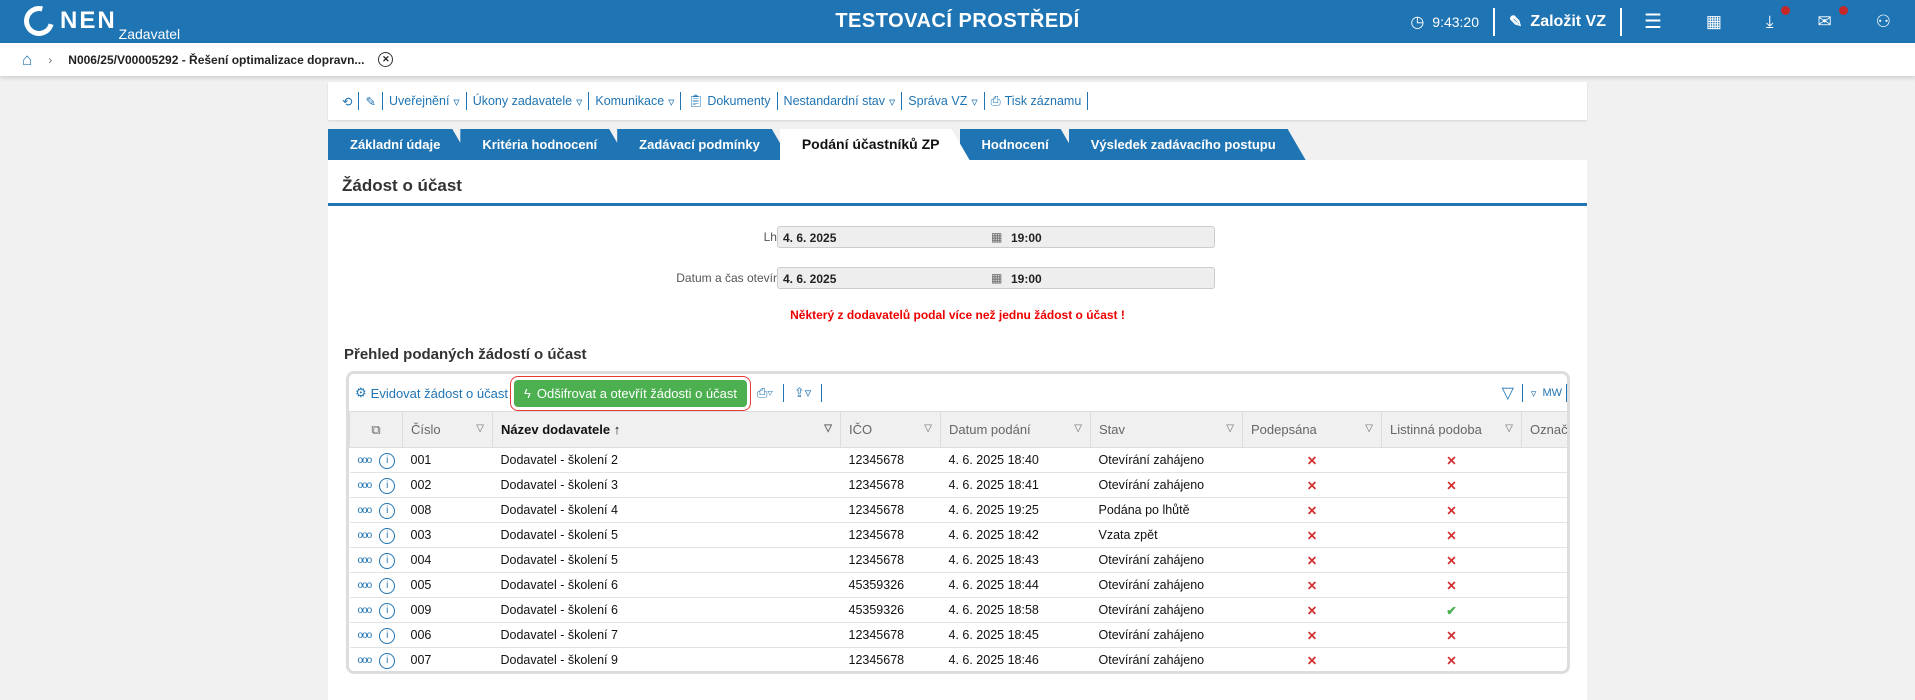 The height and width of the screenshot is (700, 1915). I want to click on tab-kriteria-hodnoceni: Kritéria hodnocení, so click(543, 144).